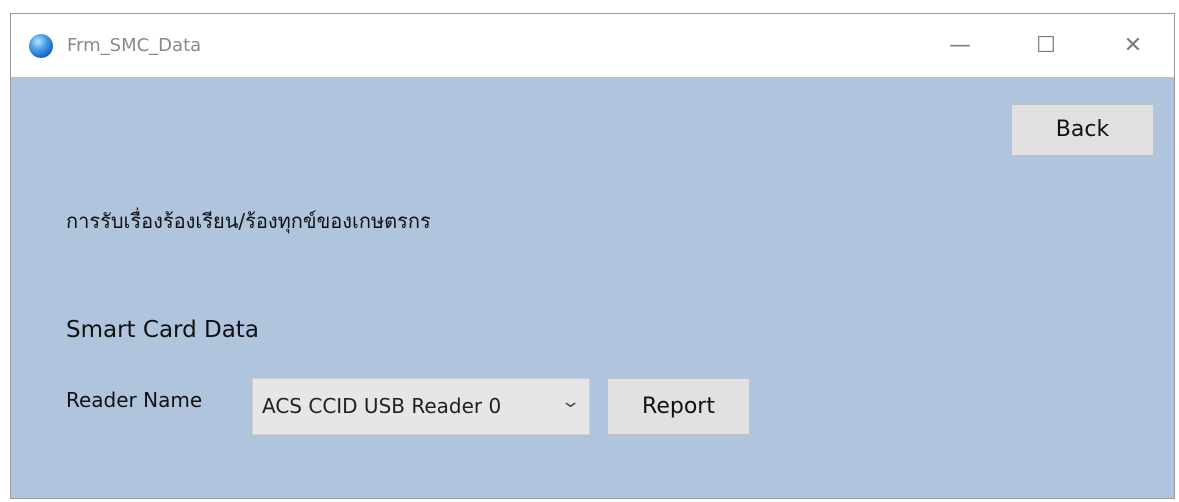 The height and width of the screenshot is (502, 1179). Describe the element at coordinates (1133, 45) in the screenshot. I see `close-button: ✕` at that location.